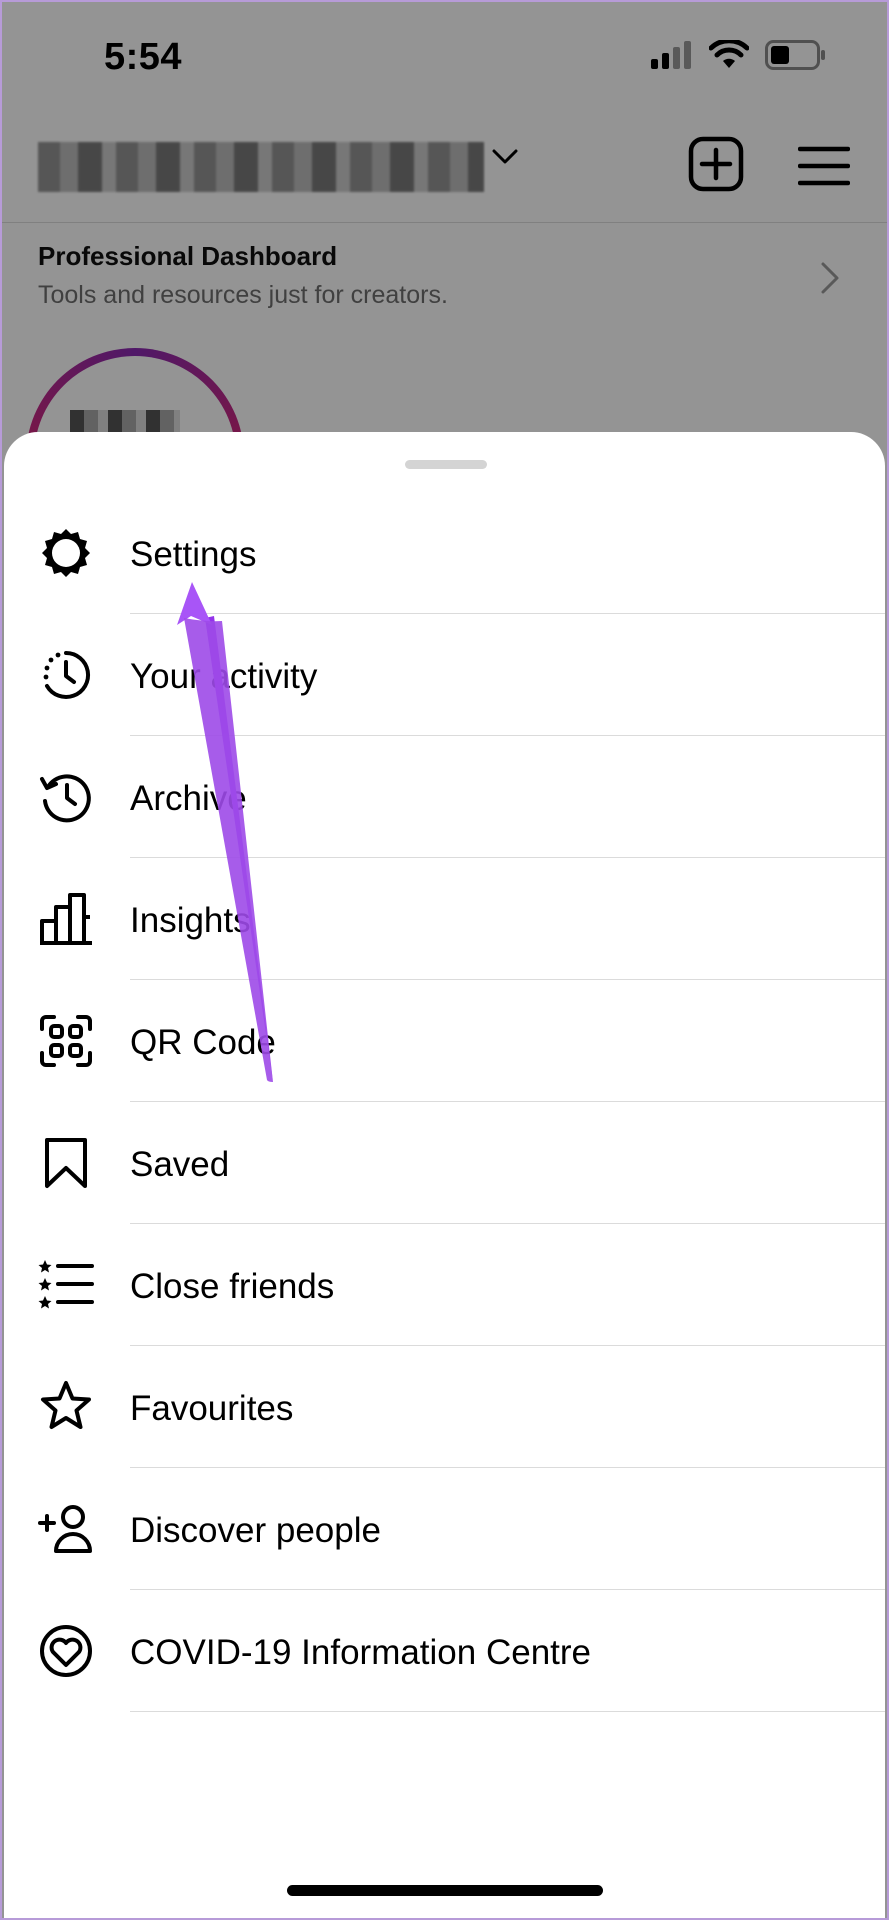 Image resolution: width=889 pixels, height=1920 pixels. Describe the element at coordinates (444, 1163) in the screenshot. I see `menu-item-saved: Saved` at that location.